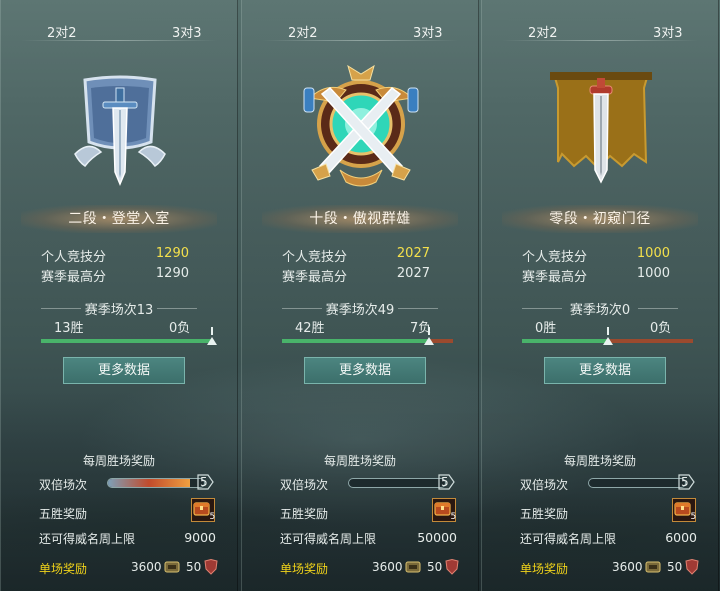 The width and height of the screenshot is (720, 591). Describe the element at coordinates (600, 219) in the screenshot. I see `rank-title: 零段・初窥门径` at that location.